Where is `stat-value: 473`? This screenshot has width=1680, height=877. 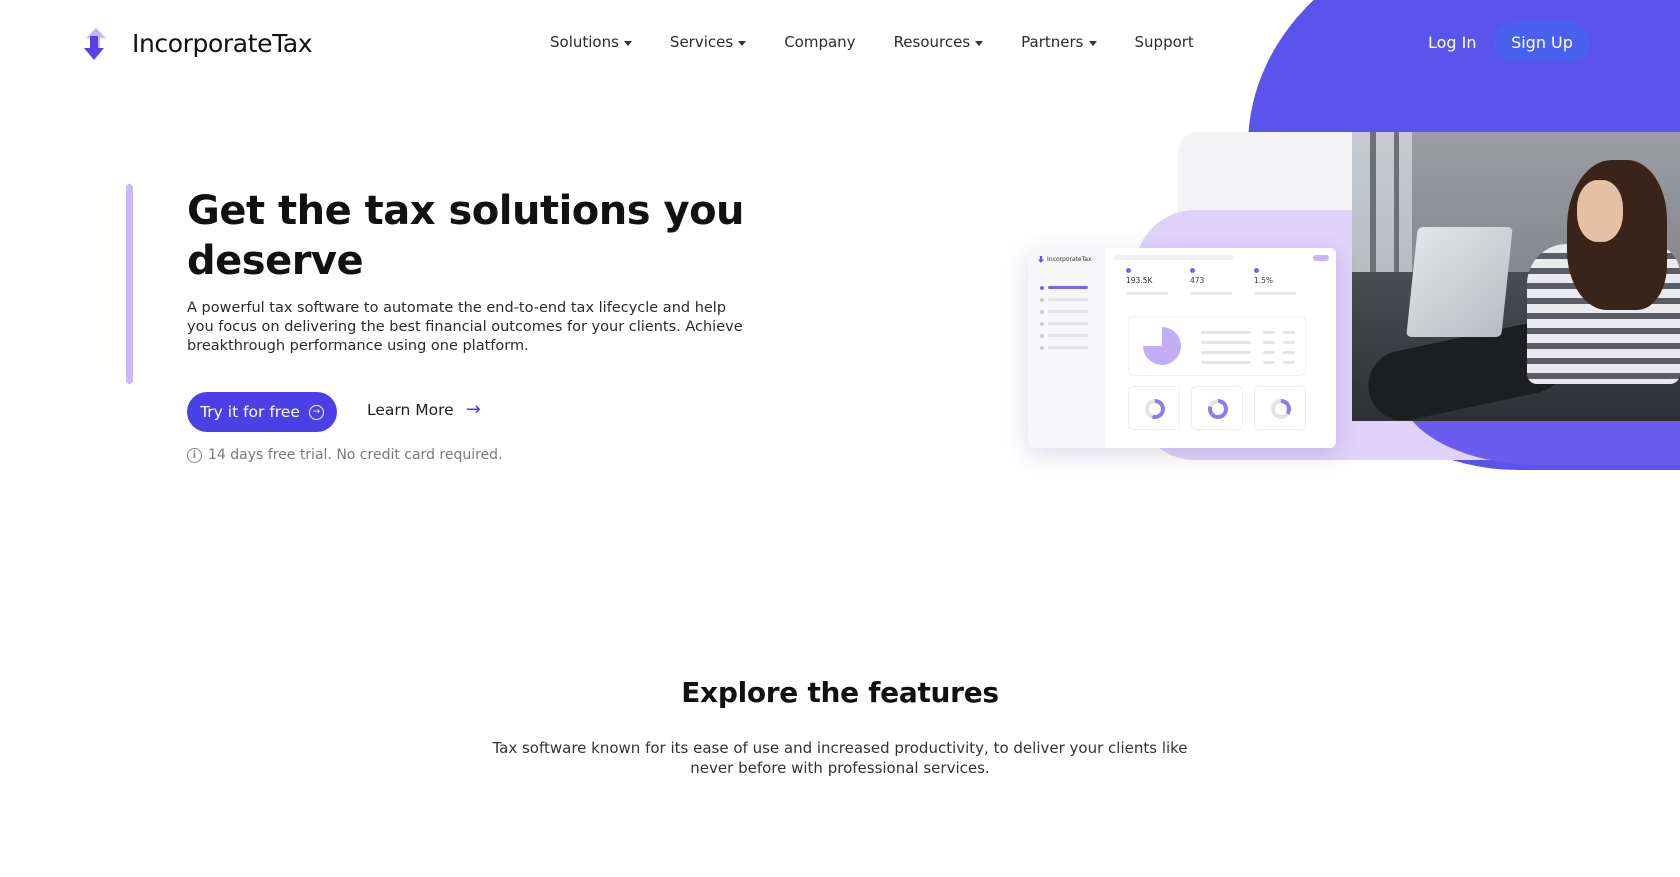 stat-value: 473 is located at coordinates (1197, 280).